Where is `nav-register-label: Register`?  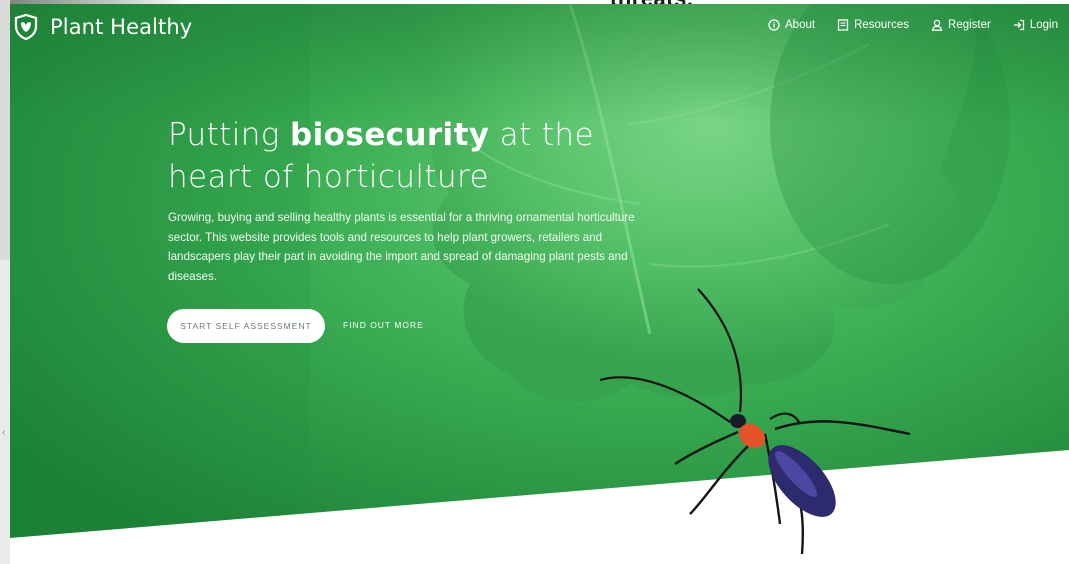 nav-register-label: Register is located at coordinates (969, 25).